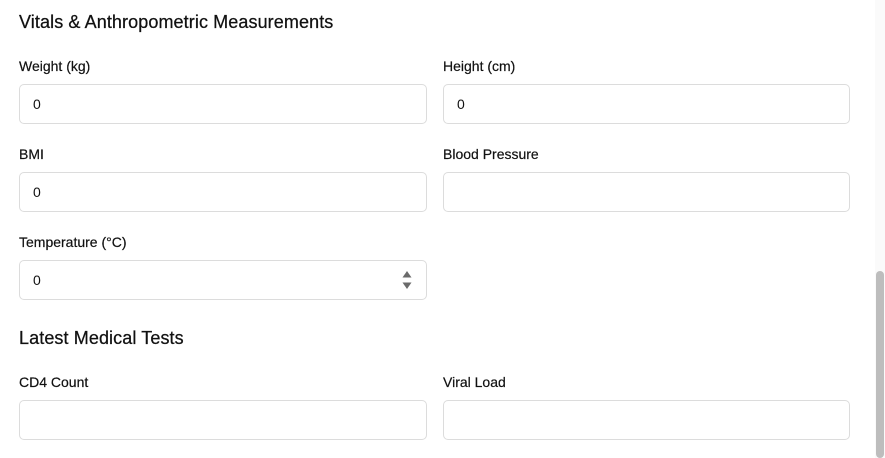 The image size is (885, 458). What do you see at coordinates (646, 192) in the screenshot?
I see `blood-pressure-input` at bounding box center [646, 192].